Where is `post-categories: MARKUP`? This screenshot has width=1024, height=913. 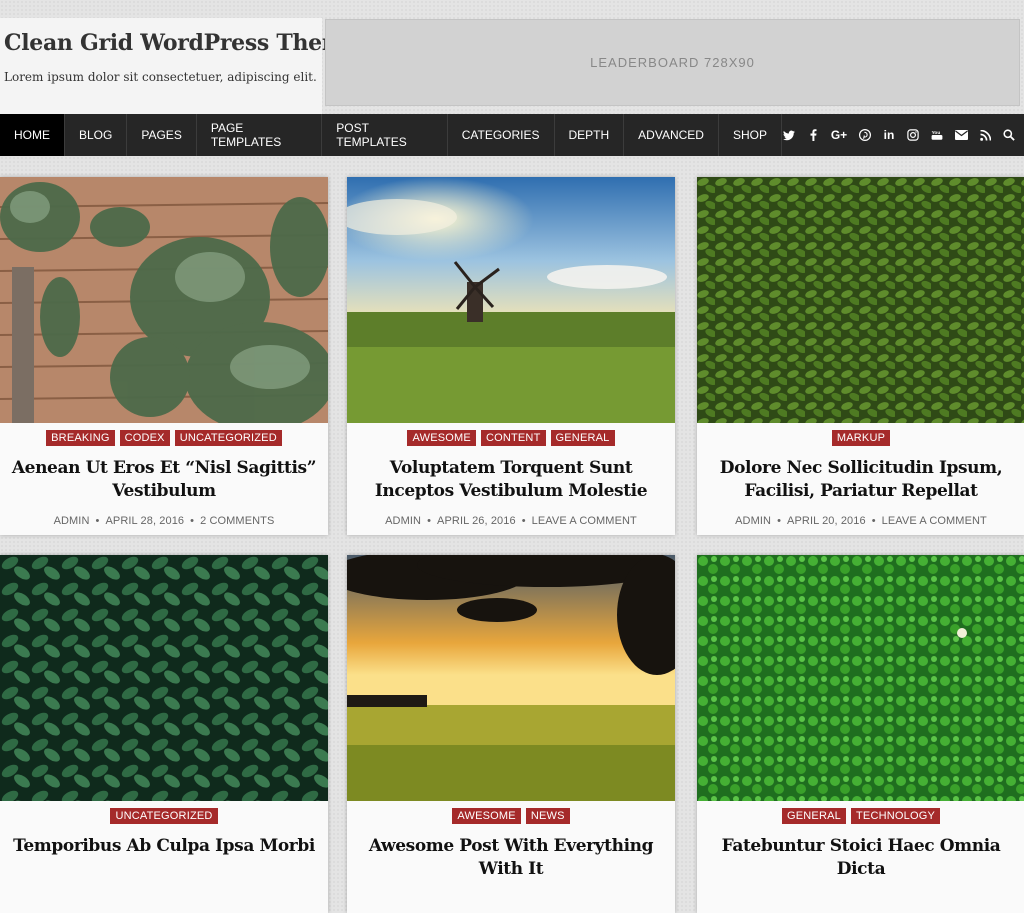 post-categories: MARKUP is located at coordinates (860, 438).